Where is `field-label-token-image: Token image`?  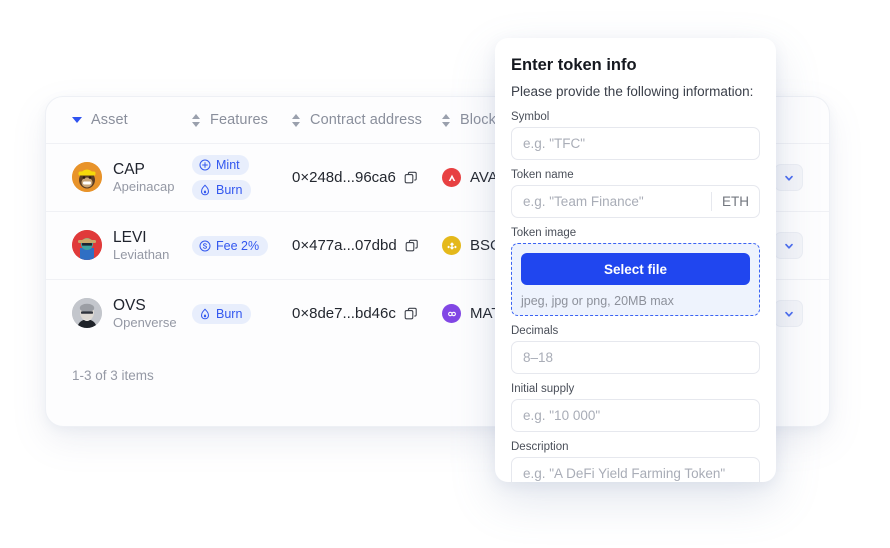 field-label-token-image: Token image is located at coordinates (544, 233).